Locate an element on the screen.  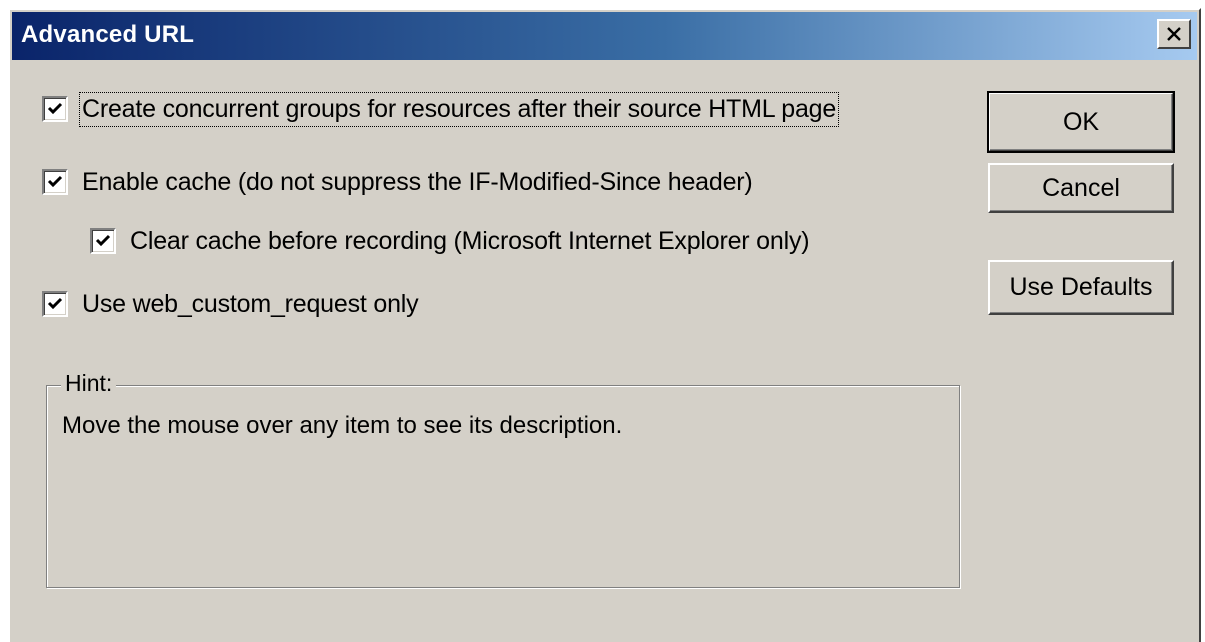
close-icon is located at coordinates (1174, 34).